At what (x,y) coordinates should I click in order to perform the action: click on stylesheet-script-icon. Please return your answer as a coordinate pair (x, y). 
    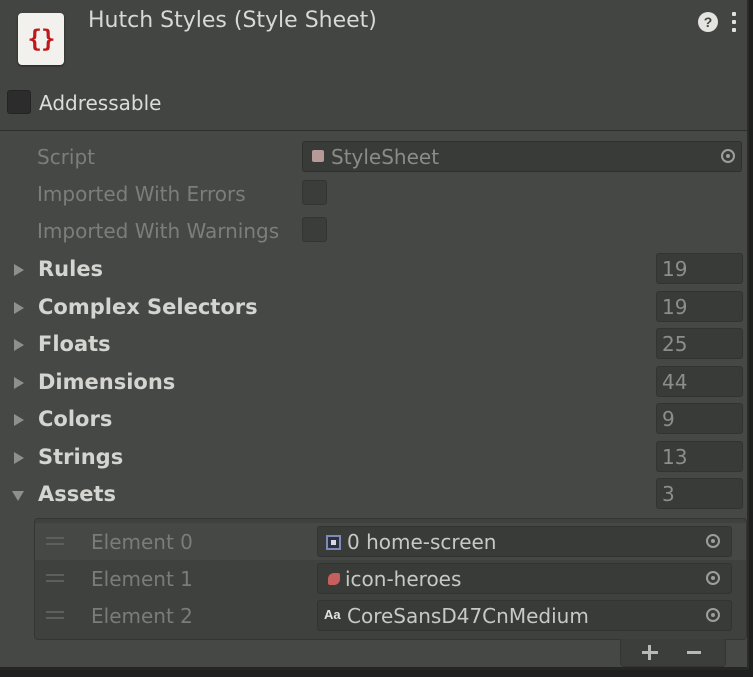
    Looking at the image, I should click on (318, 156).